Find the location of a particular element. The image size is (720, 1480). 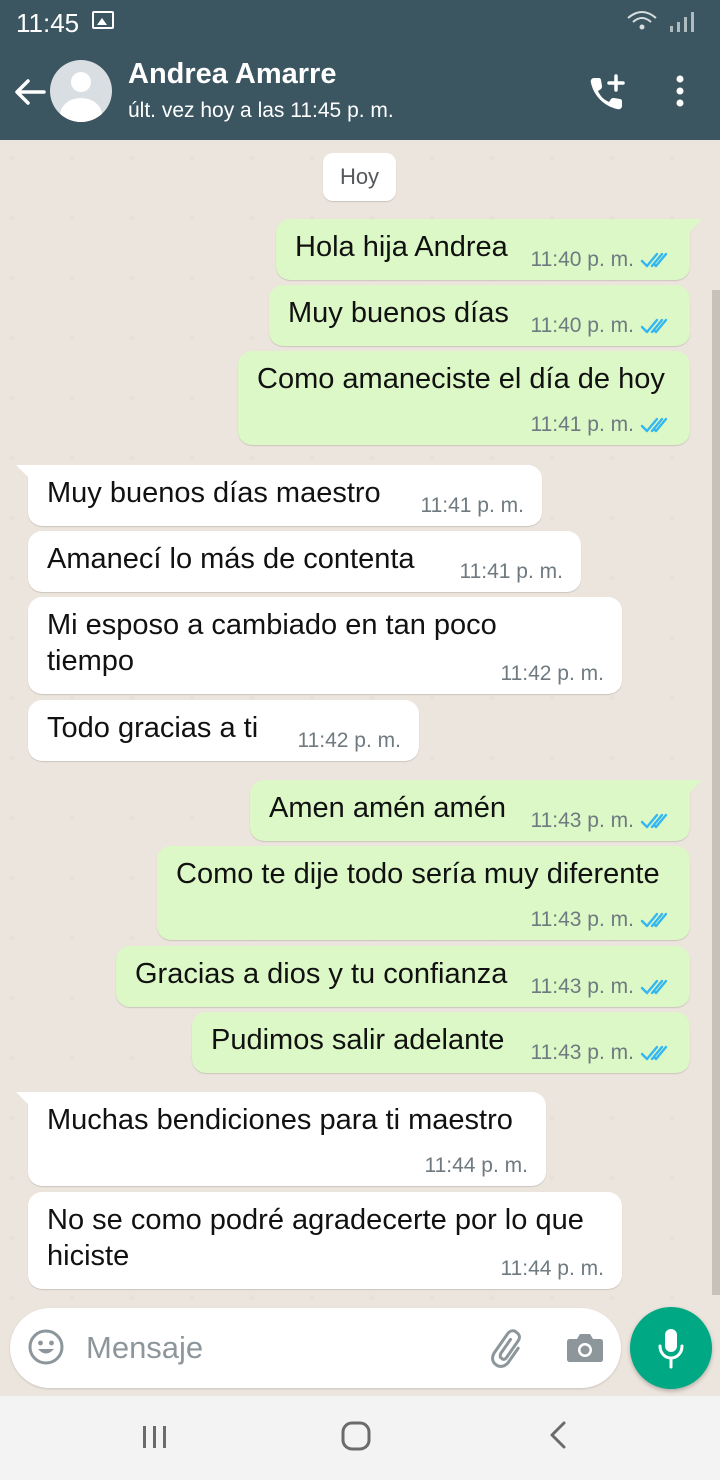

system-navigation-bar is located at coordinates (360, 1438).